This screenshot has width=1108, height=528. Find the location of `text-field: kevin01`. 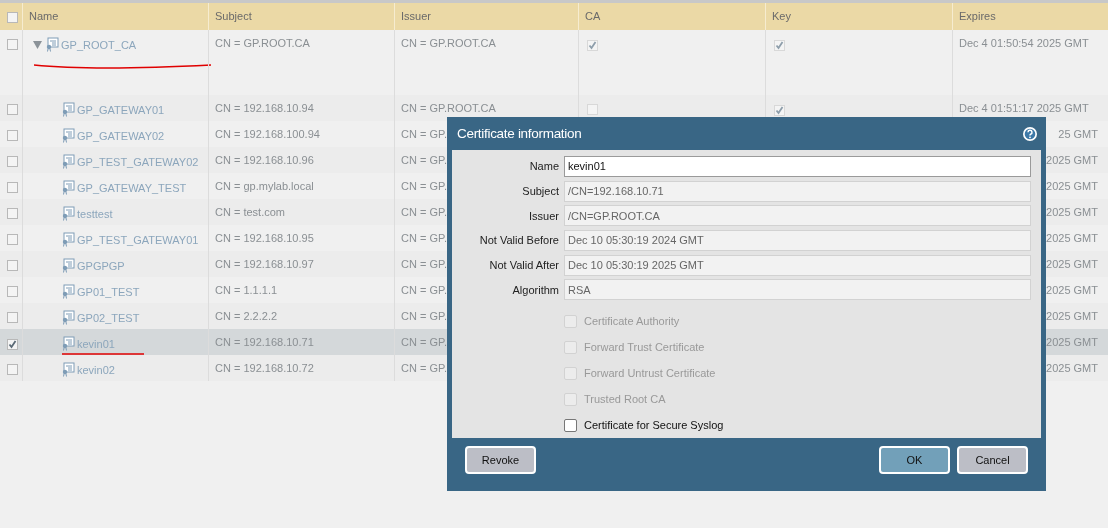

text-field: kevin01 is located at coordinates (797, 166).